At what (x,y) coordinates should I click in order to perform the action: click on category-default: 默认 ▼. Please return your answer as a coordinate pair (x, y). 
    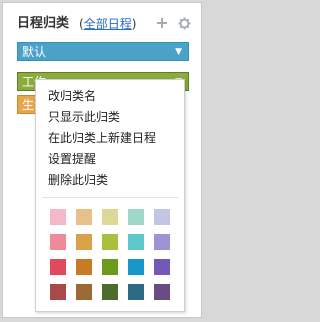
    Looking at the image, I should click on (103, 51).